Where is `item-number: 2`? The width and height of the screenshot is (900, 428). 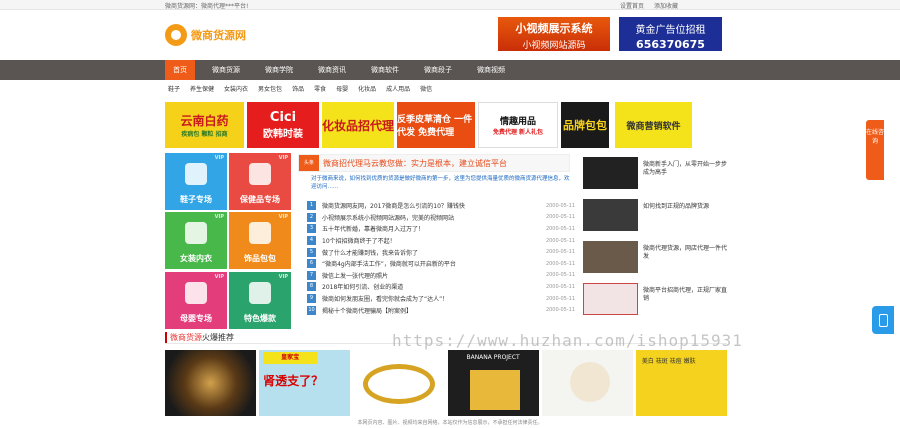 item-number: 2 is located at coordinates (311, 217).